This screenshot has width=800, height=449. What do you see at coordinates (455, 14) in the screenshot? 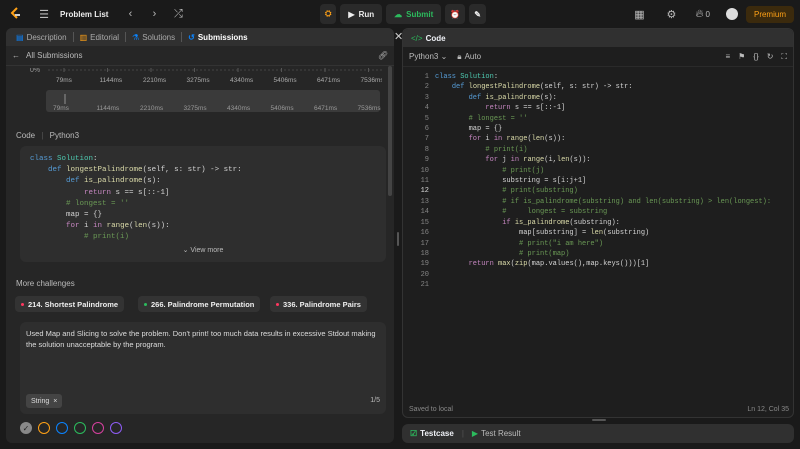
I see `timer-button: ⏰` at bounding box center [455, 14].